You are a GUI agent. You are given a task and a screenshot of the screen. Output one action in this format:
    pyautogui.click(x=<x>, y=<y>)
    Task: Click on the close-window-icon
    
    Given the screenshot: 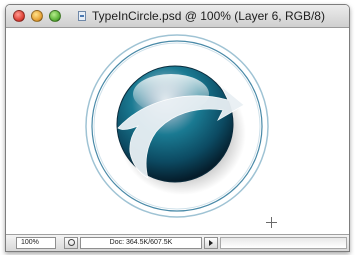 What is the action you would take?
    pyautogui.click(x=19, y=16)
    